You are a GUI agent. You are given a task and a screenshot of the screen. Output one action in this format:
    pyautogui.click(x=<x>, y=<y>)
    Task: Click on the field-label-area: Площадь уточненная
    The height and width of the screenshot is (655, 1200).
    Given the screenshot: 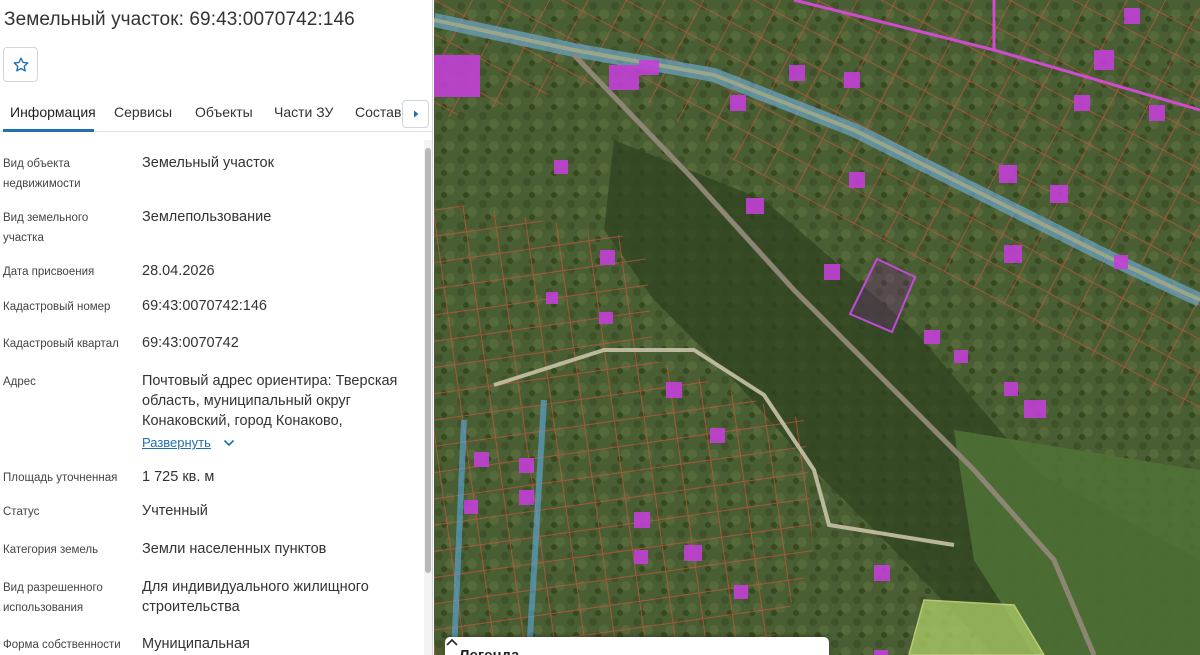 What is the action you would take?
    pyautogui.click(x=60, y=478)
    